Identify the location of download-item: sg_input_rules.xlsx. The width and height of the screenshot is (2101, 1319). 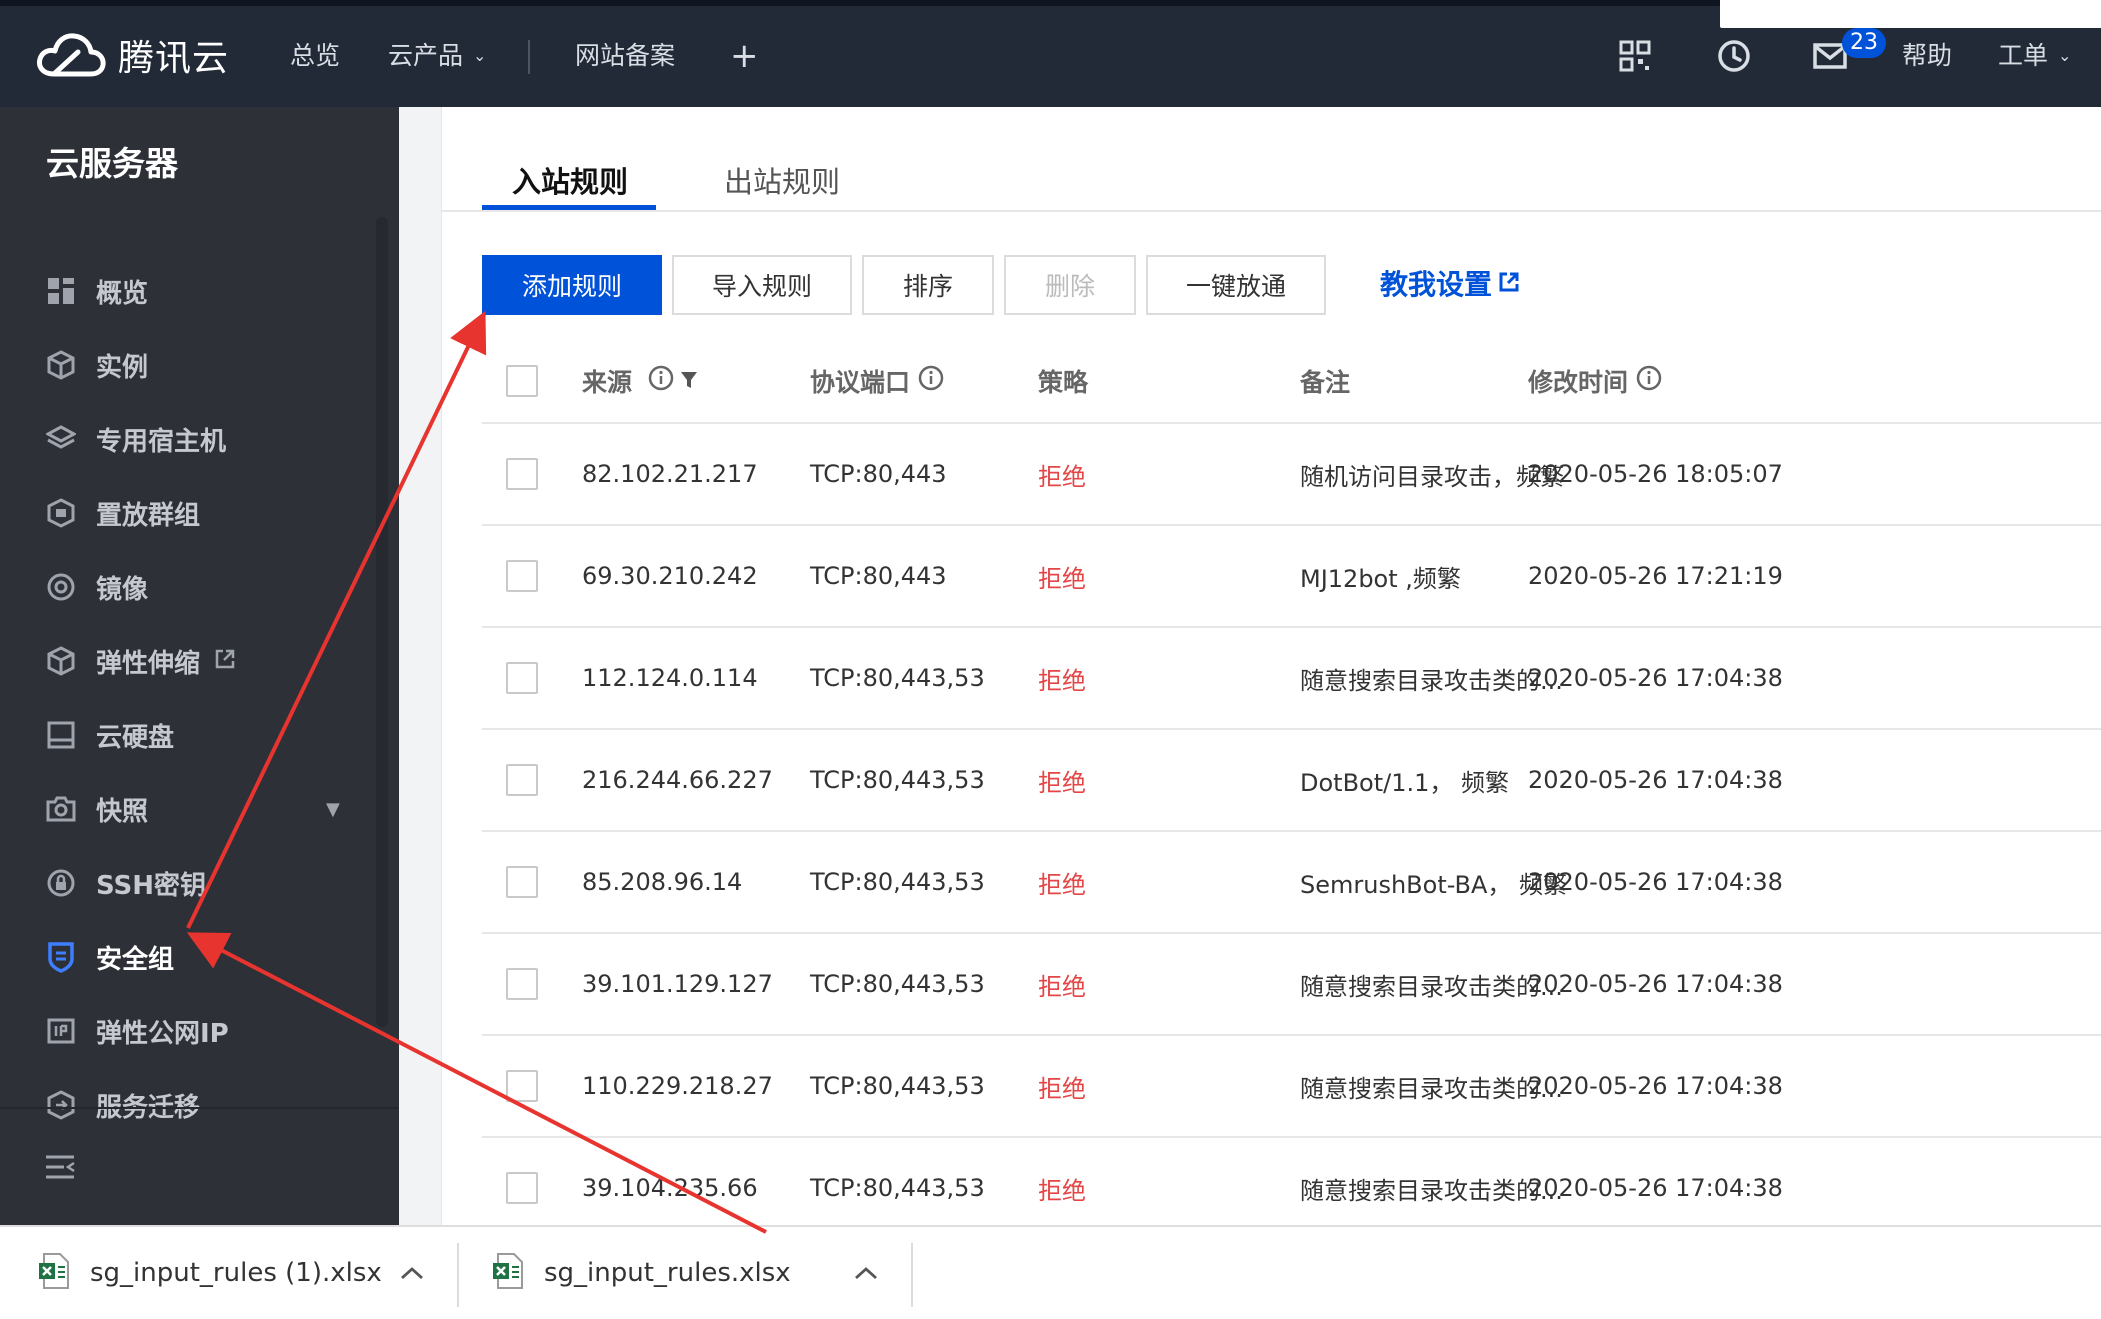
(641, 1273).